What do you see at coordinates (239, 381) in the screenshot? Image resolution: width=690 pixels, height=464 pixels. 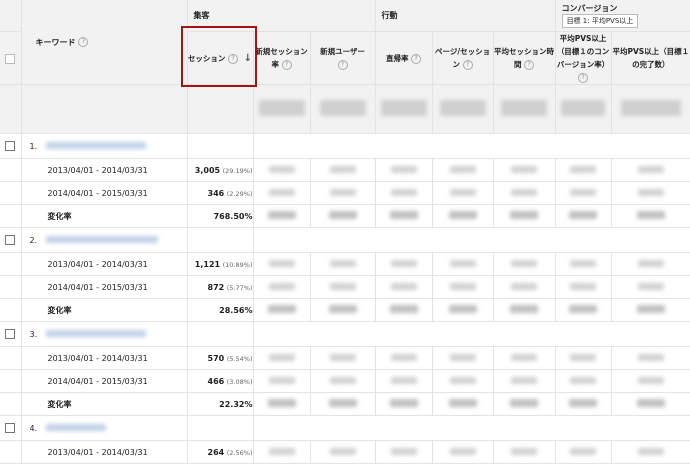 I see `sessions-share: (3.08%)` at bounding box center [239, 381].